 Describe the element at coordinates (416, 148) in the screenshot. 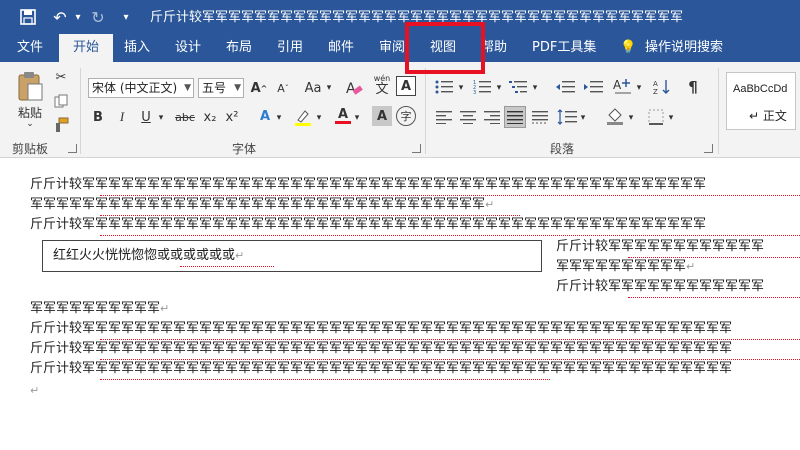

I see `font-dialog-launcher` at that location.